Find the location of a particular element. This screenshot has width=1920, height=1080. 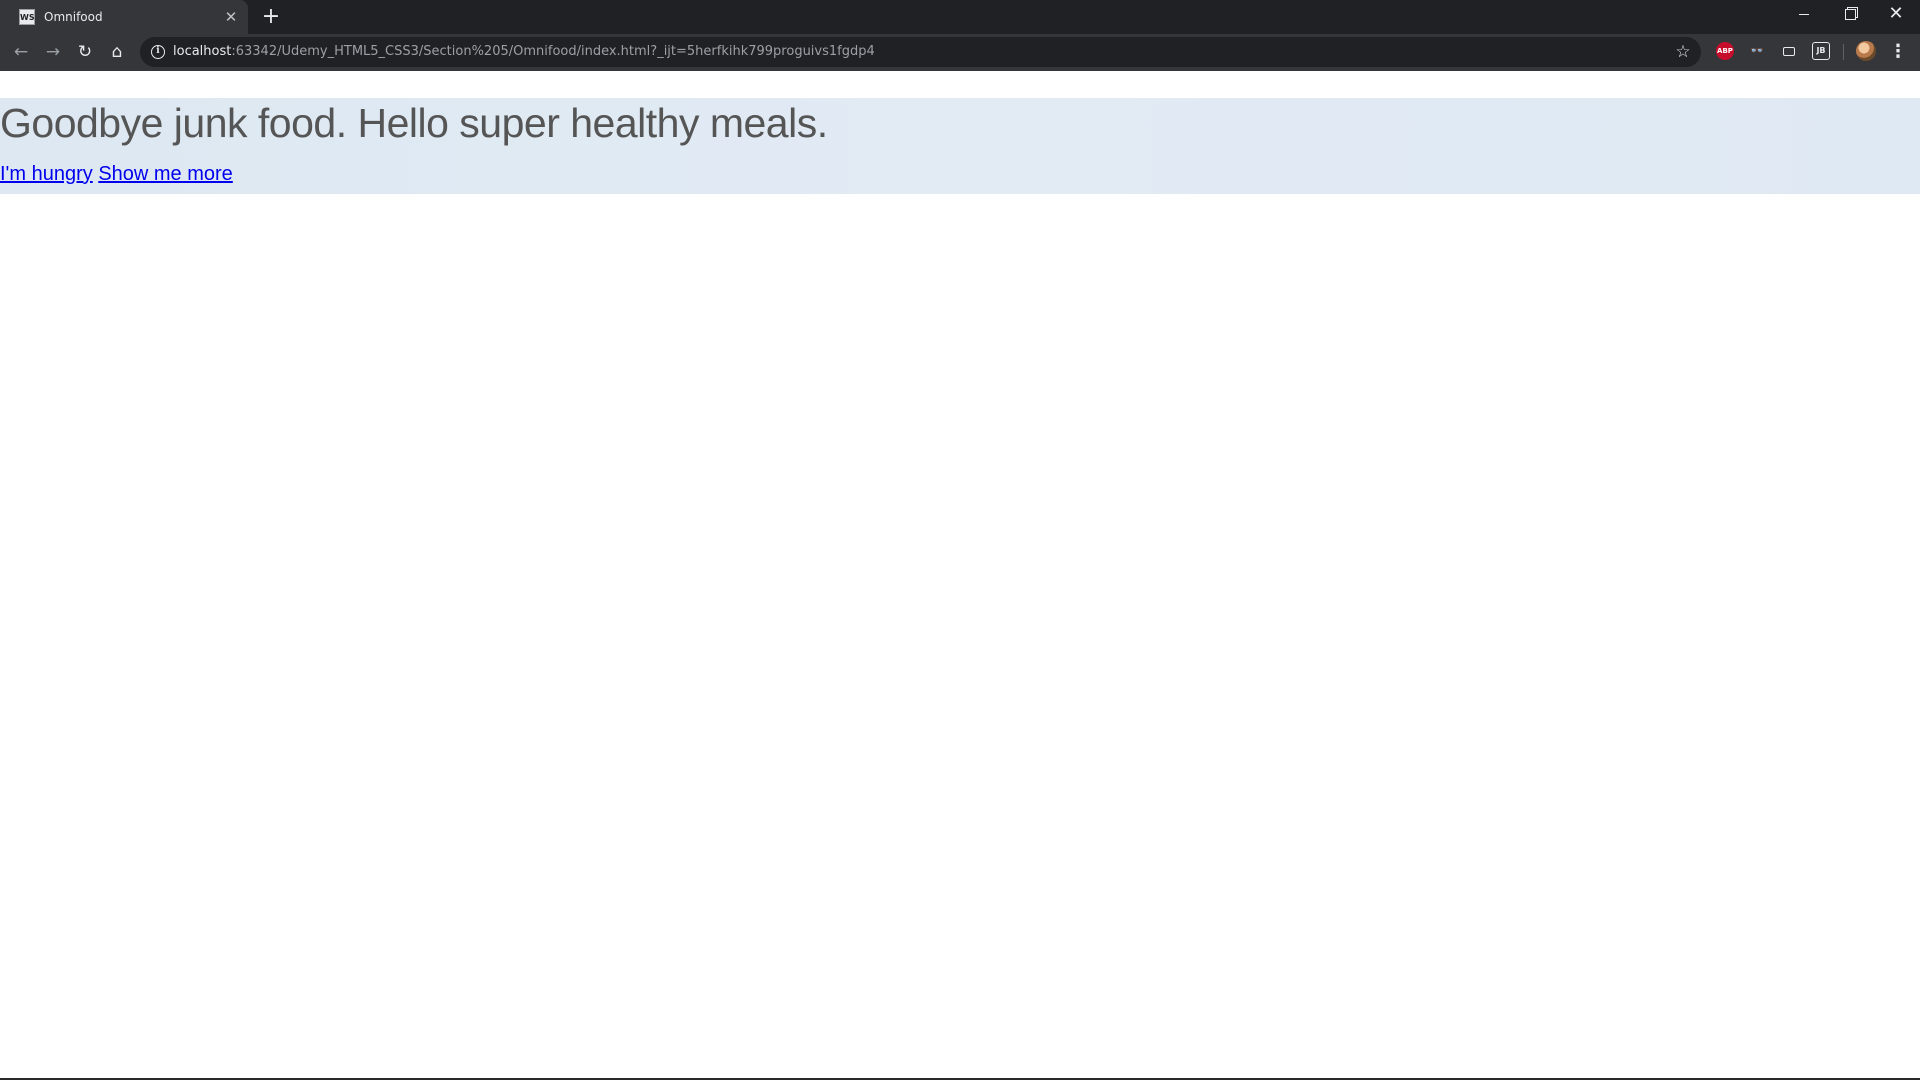

minimize-icon is located at coordinates (1804, 14).